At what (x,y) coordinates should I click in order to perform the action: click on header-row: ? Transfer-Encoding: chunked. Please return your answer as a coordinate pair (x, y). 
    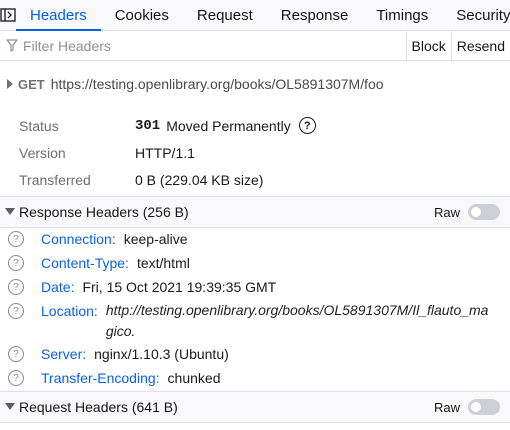
    Looking at the image, I should click on (255, 378).